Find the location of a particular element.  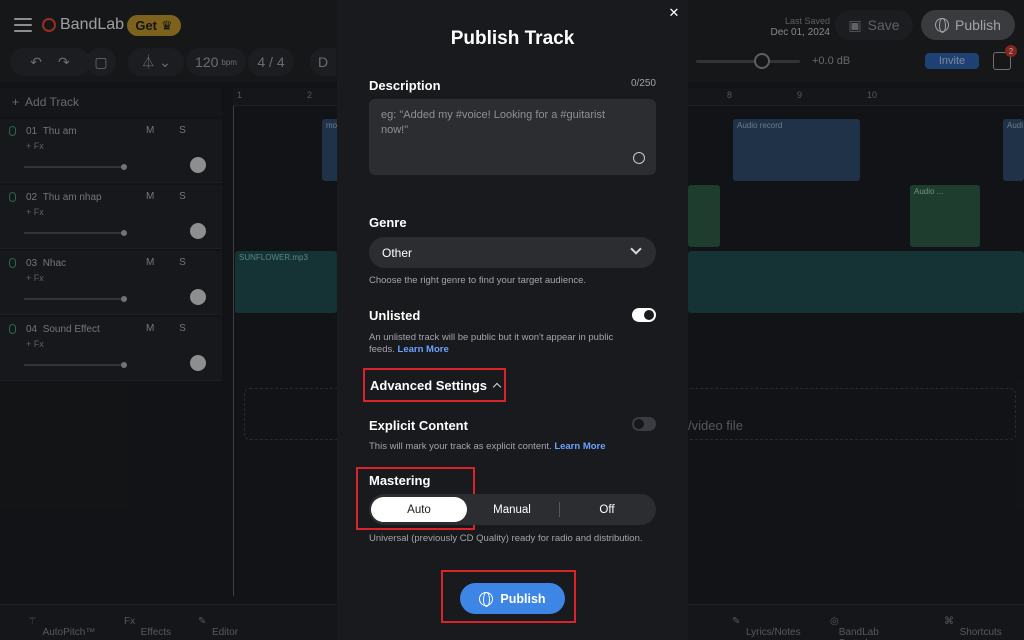

unlisted-label: Unlisted is located at coordinates (395, 315).